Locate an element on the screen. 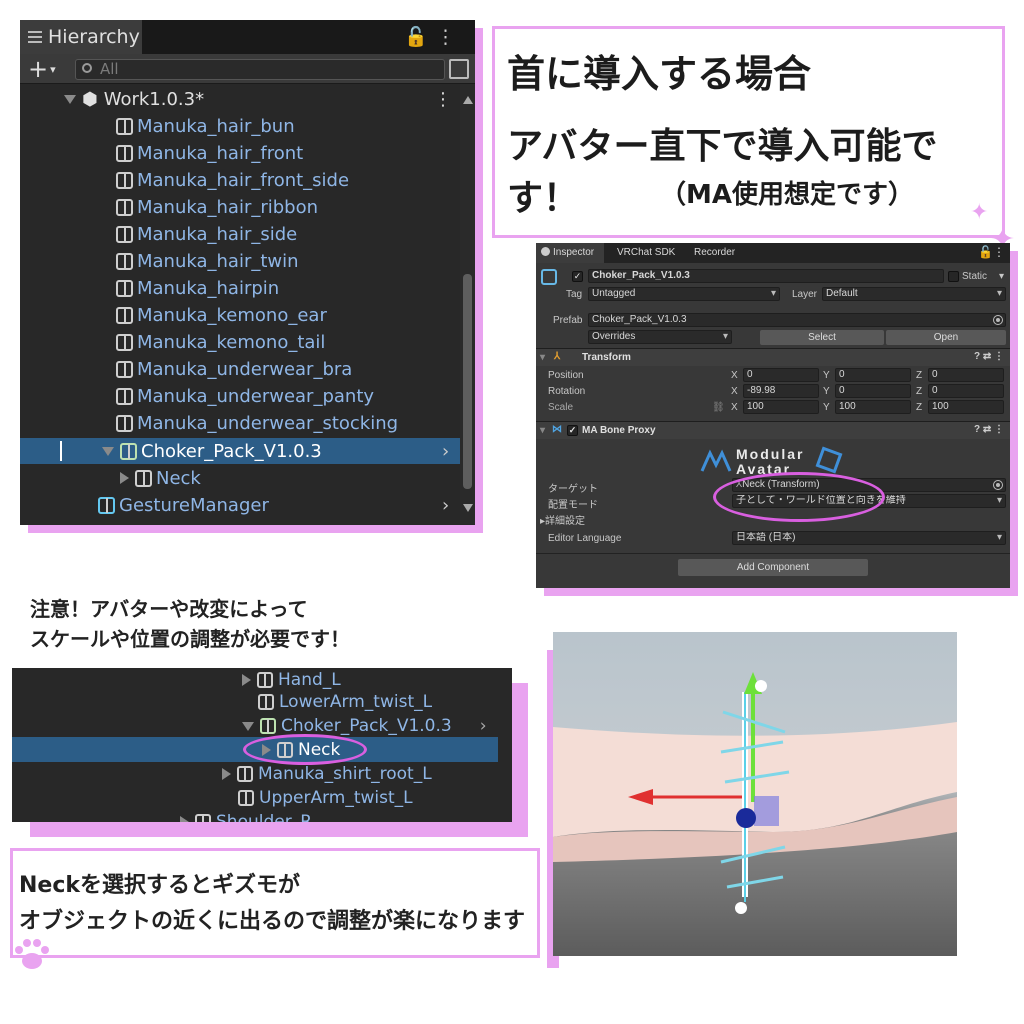 The image size is (1024, 1024). position-y-field: 0 is located at coordinates (873, 375).